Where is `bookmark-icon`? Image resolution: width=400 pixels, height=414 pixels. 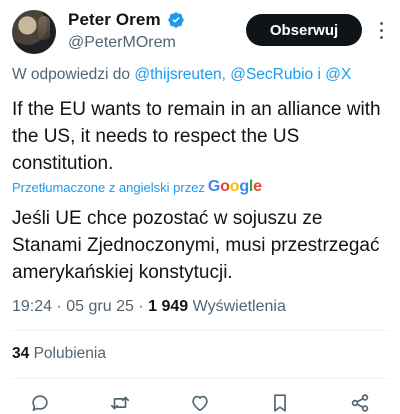
bookmark-icon is located at coordinates (280, 403).